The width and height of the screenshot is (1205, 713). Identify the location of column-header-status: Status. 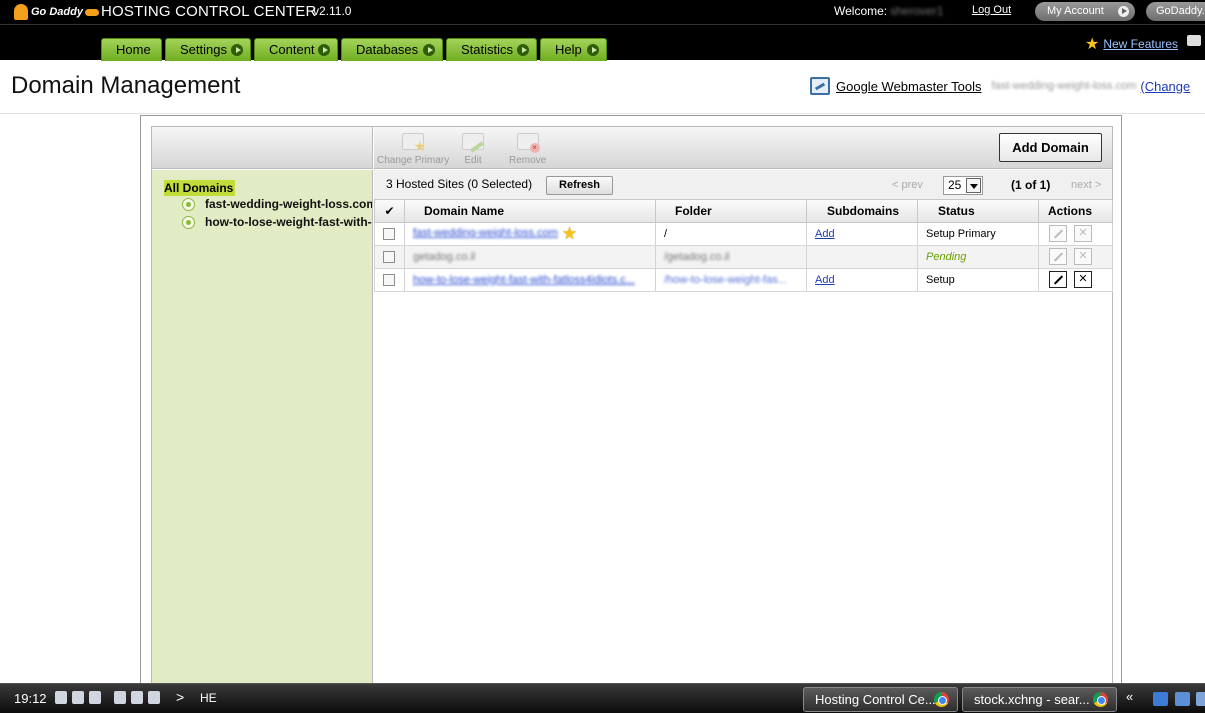
(978, 211).